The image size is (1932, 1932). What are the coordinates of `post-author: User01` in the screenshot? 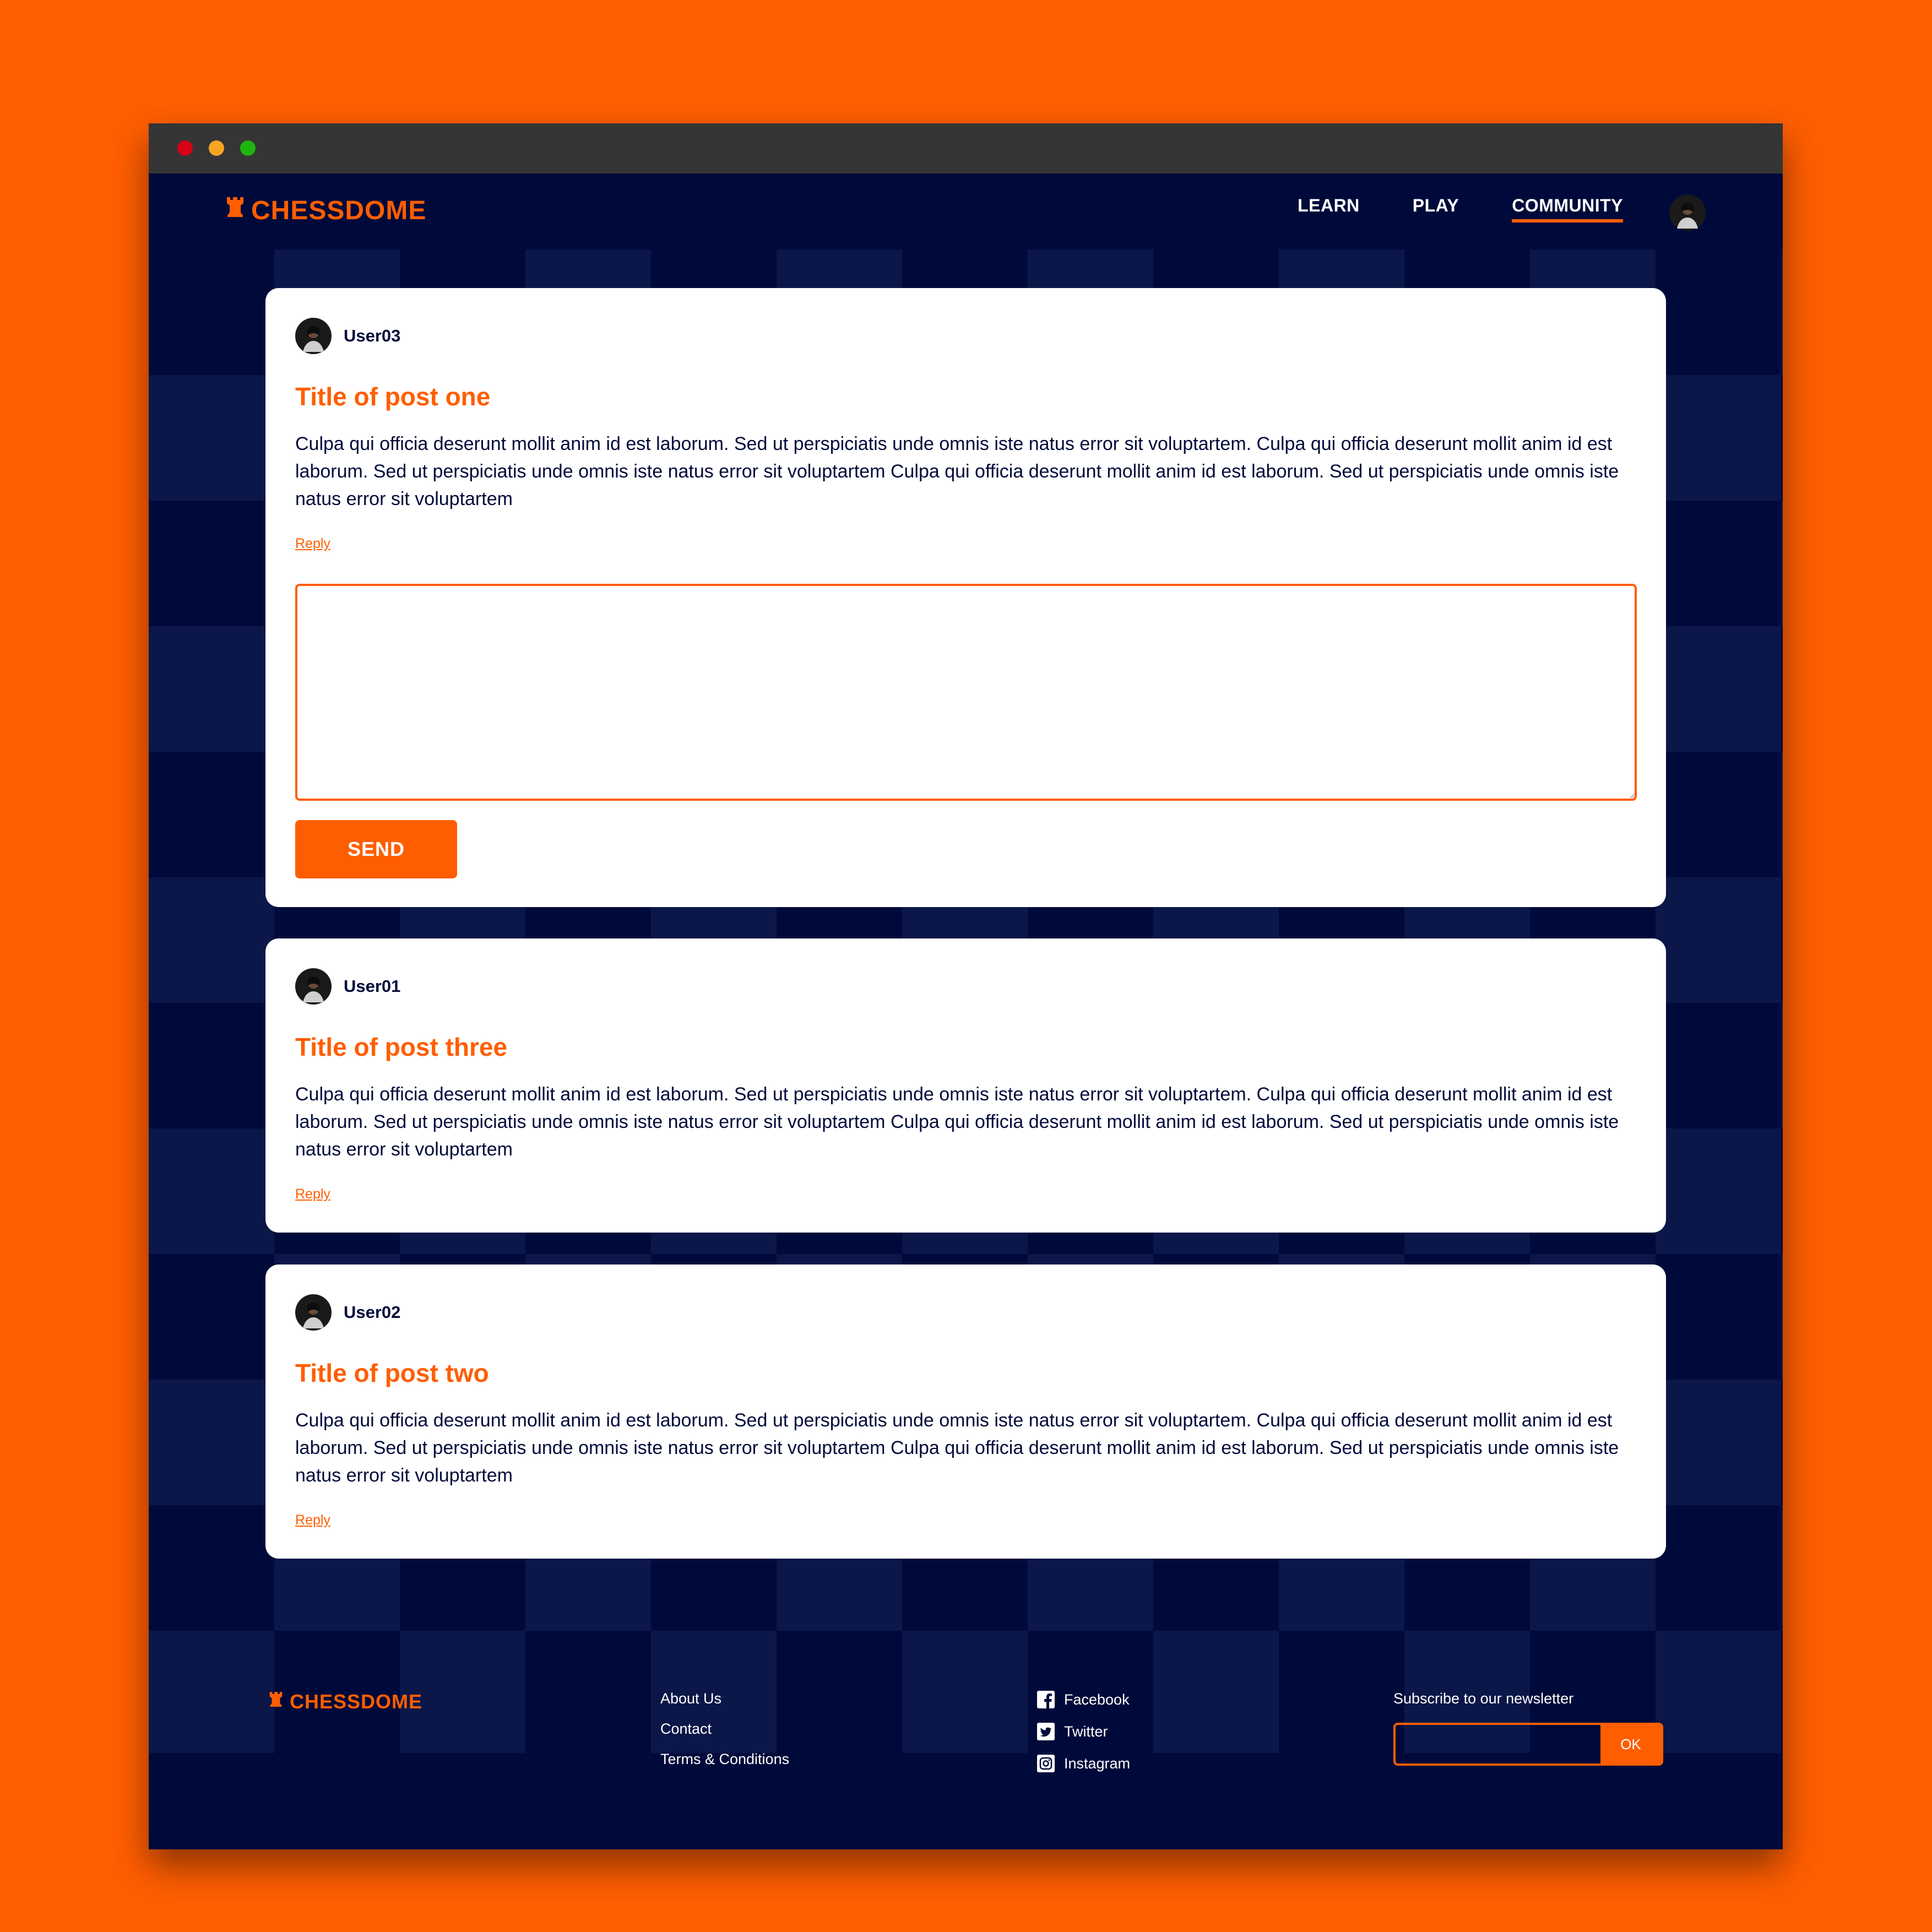 It's located at (347, 986).